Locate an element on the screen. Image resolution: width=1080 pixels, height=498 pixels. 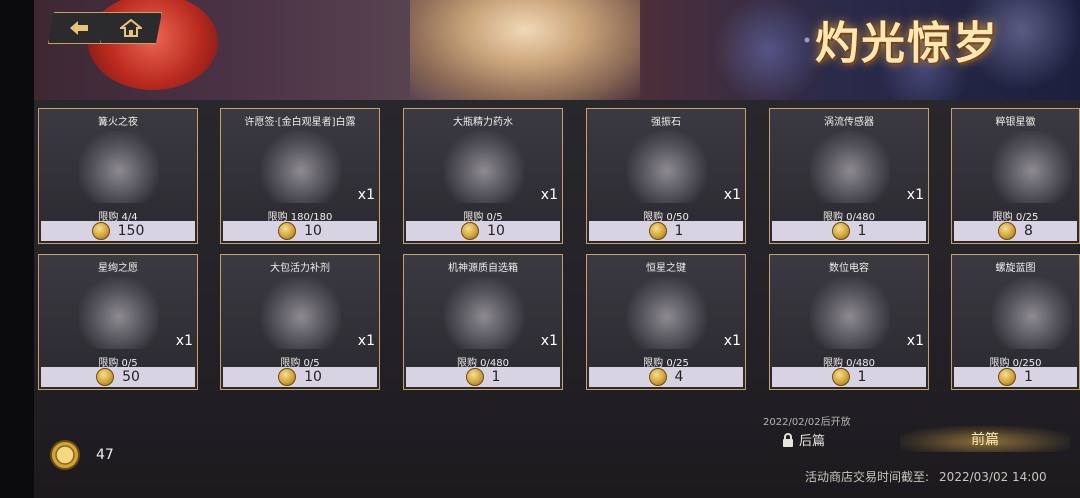
shop-item-card: 许愿签·[金白观星者]白露 x1 限购 180/180 10 is located at coordinates (300, 176).